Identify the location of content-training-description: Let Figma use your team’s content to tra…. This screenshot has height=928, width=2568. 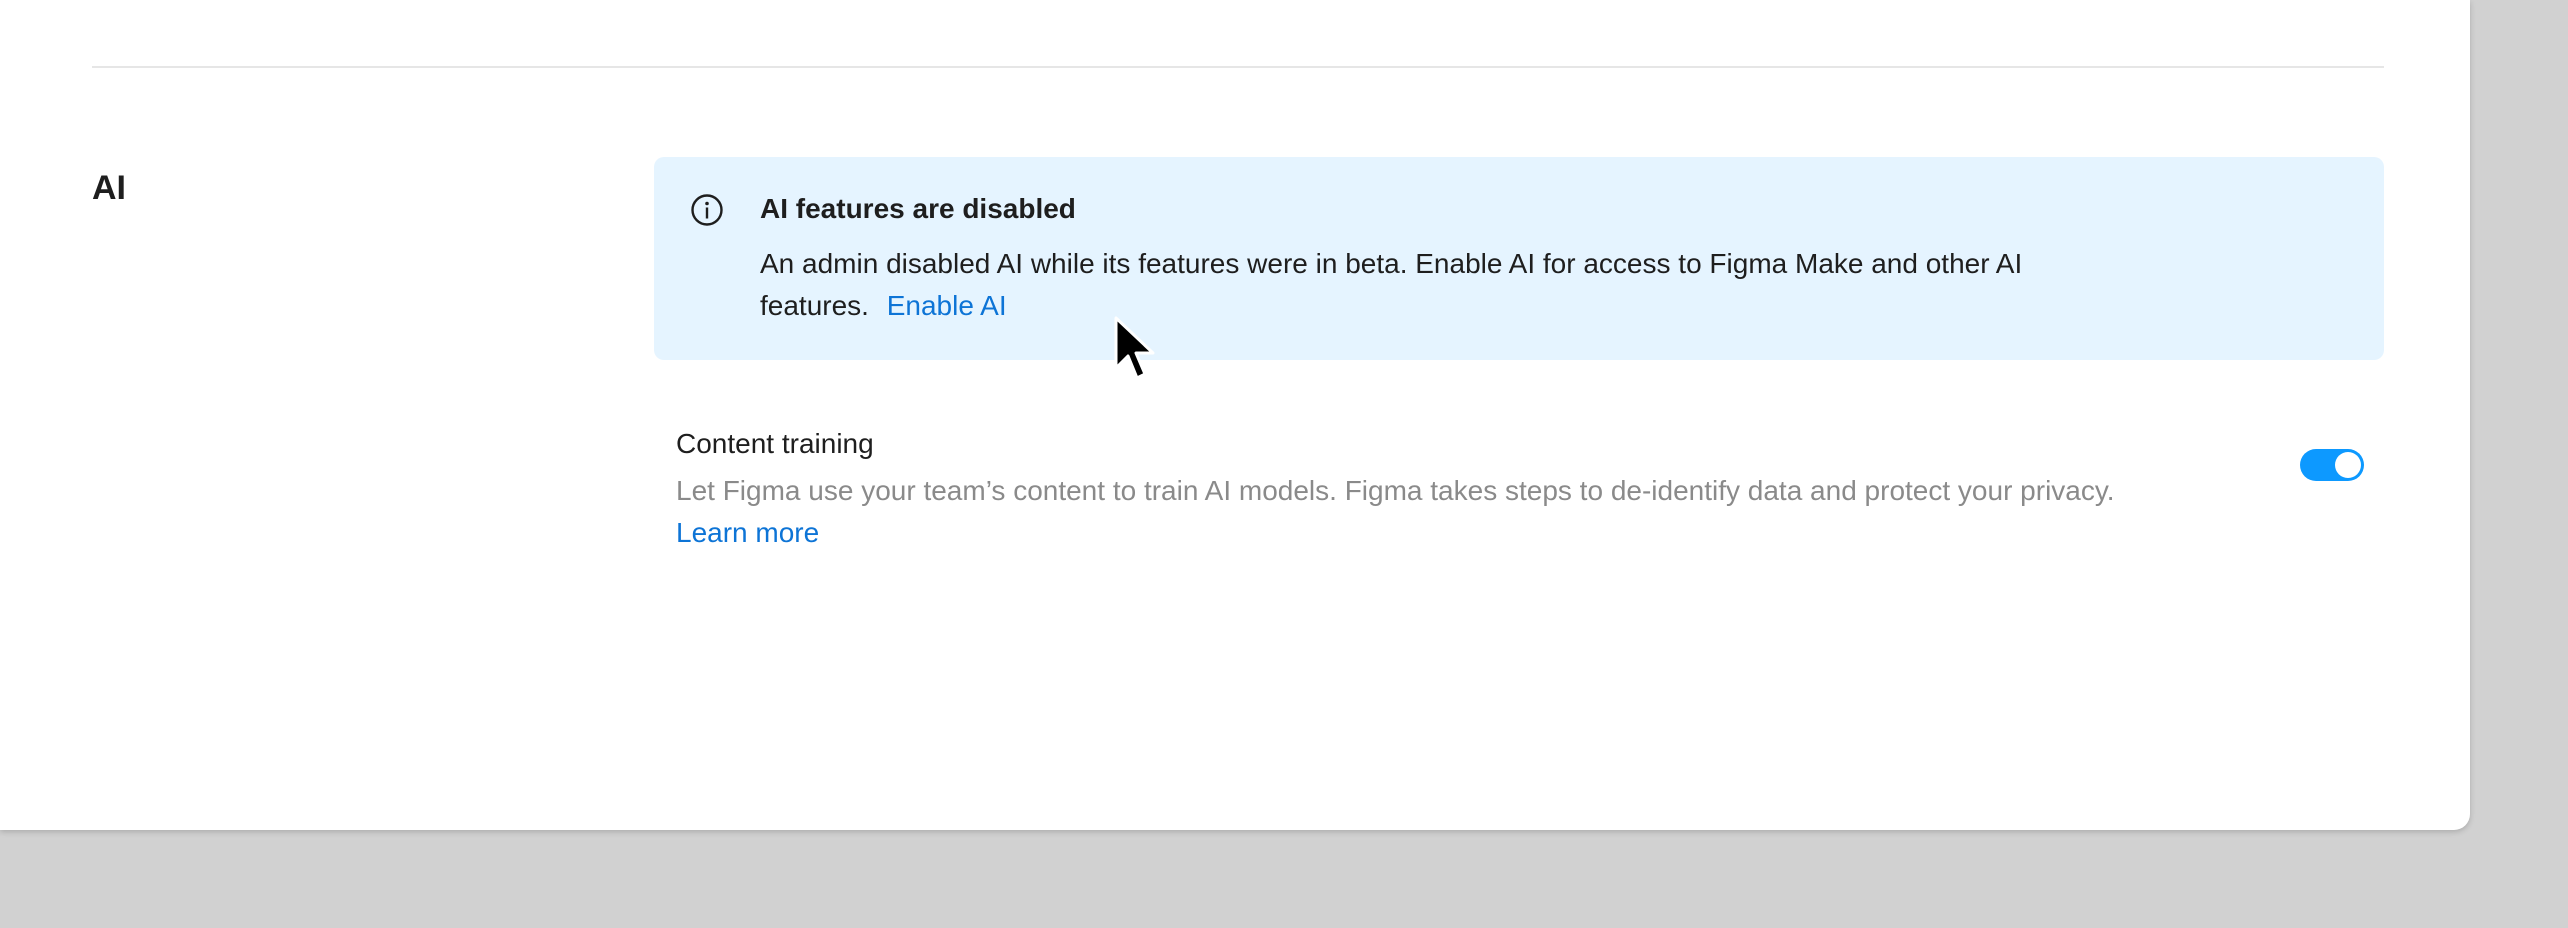
(1406, 512).